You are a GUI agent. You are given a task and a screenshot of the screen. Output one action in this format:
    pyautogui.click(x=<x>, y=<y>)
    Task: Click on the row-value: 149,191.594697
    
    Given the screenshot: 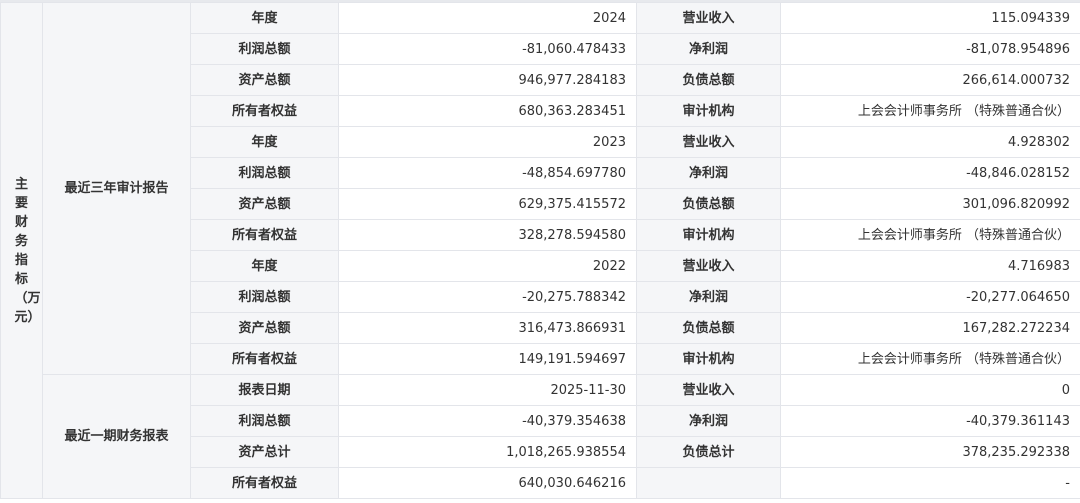 What is the action you would take?
    pyautogui.click(x=487, y=359)
    